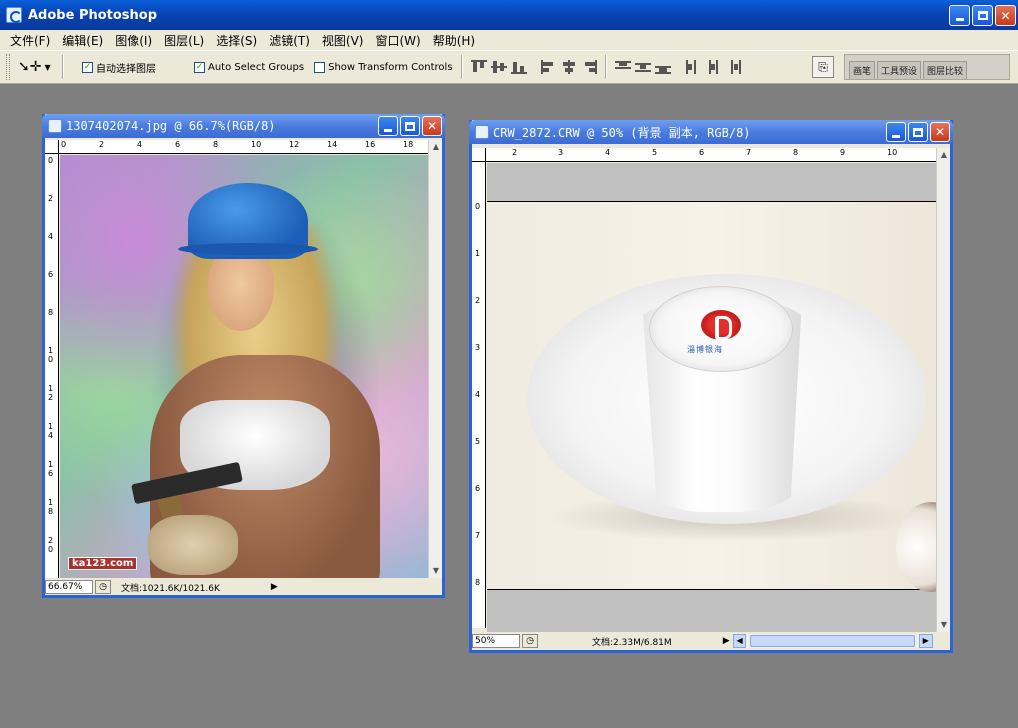 The width and height of the screenshot is (1018, 728). I want to click on checkbox-unchecked-icon, so click(320, 67).